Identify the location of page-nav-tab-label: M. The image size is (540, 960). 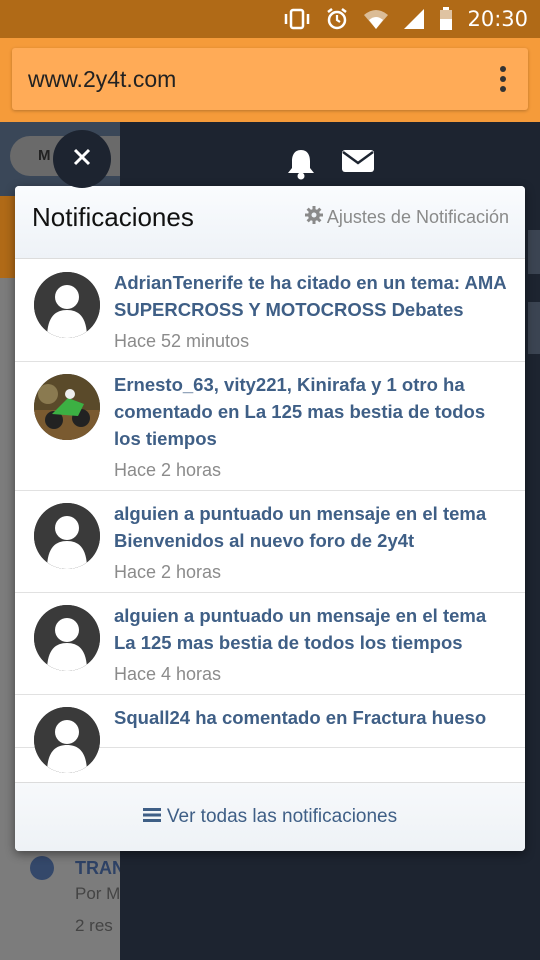
(44, 155).